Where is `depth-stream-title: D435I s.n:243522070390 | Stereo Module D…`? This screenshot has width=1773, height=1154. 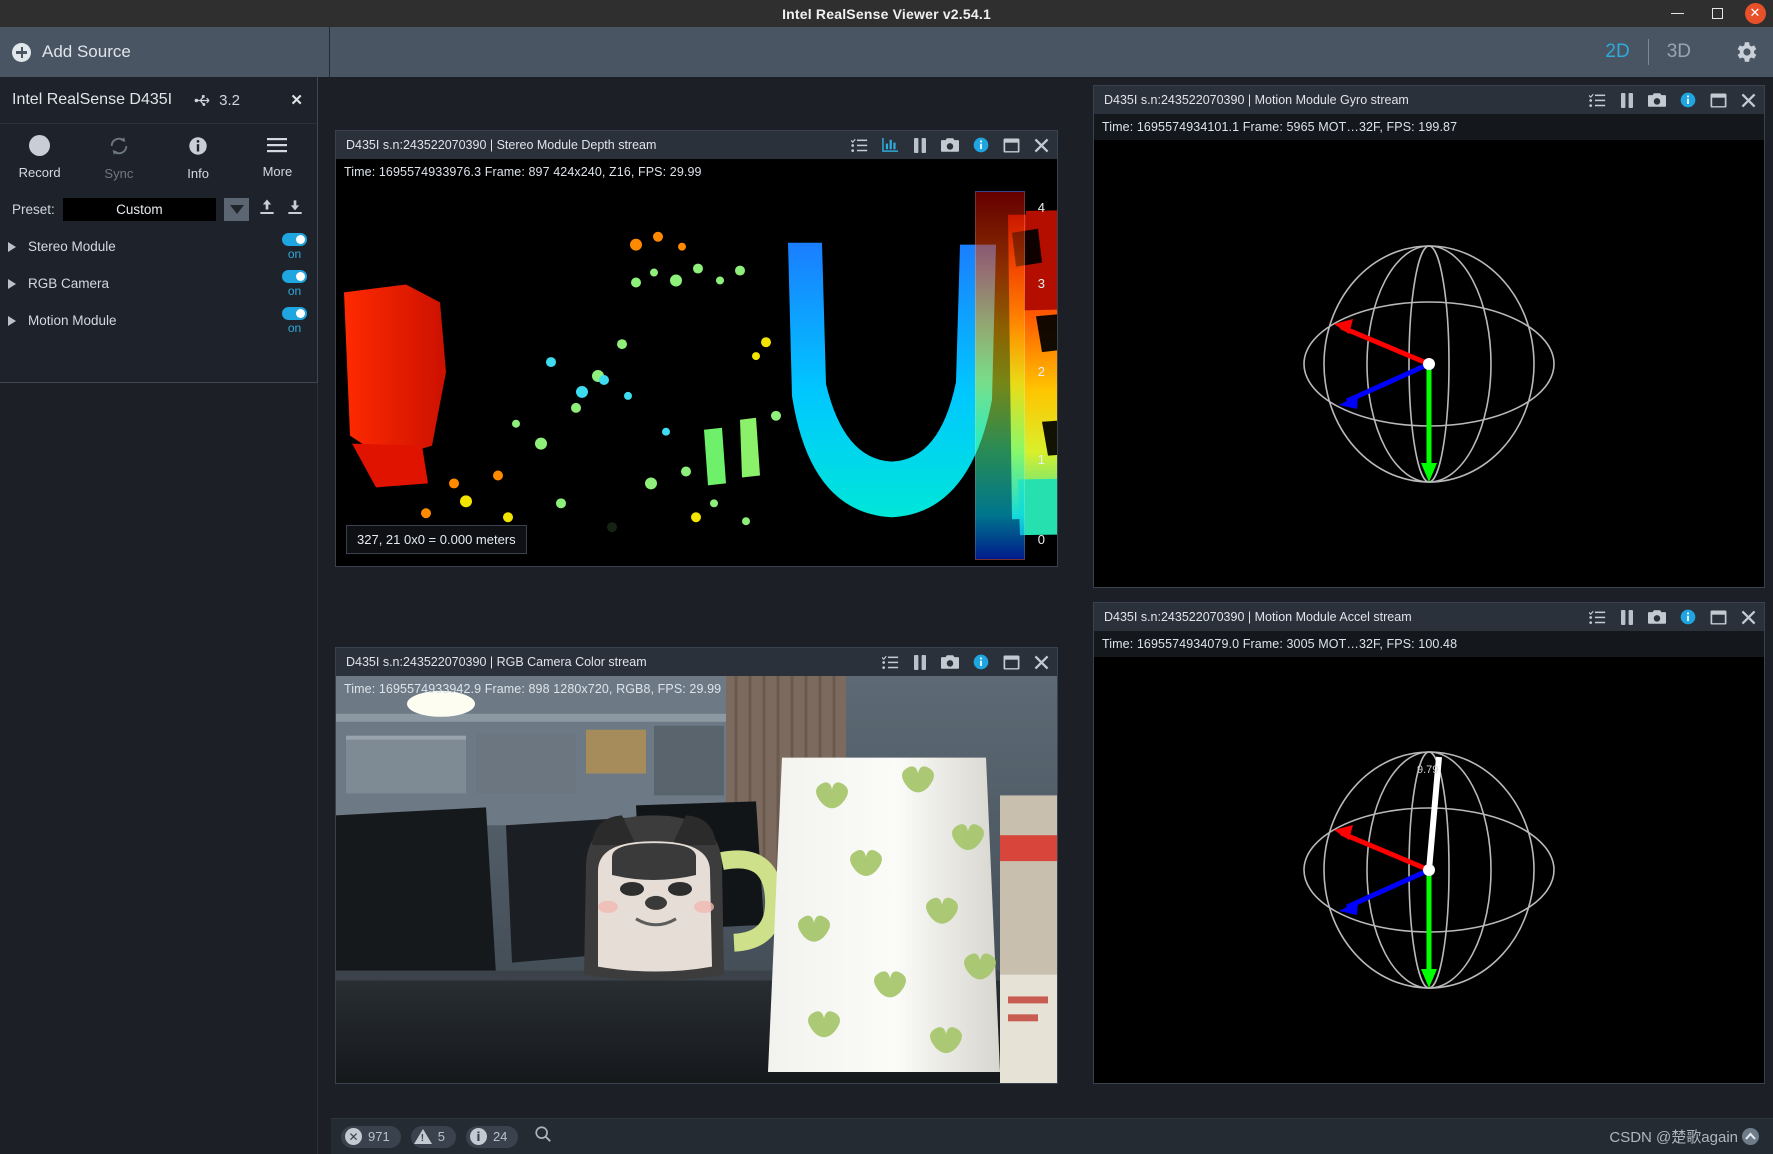 depth-stream-title: D435I s.n:243522070390 | Stereo Module D… is located at coordinates (501, 145).